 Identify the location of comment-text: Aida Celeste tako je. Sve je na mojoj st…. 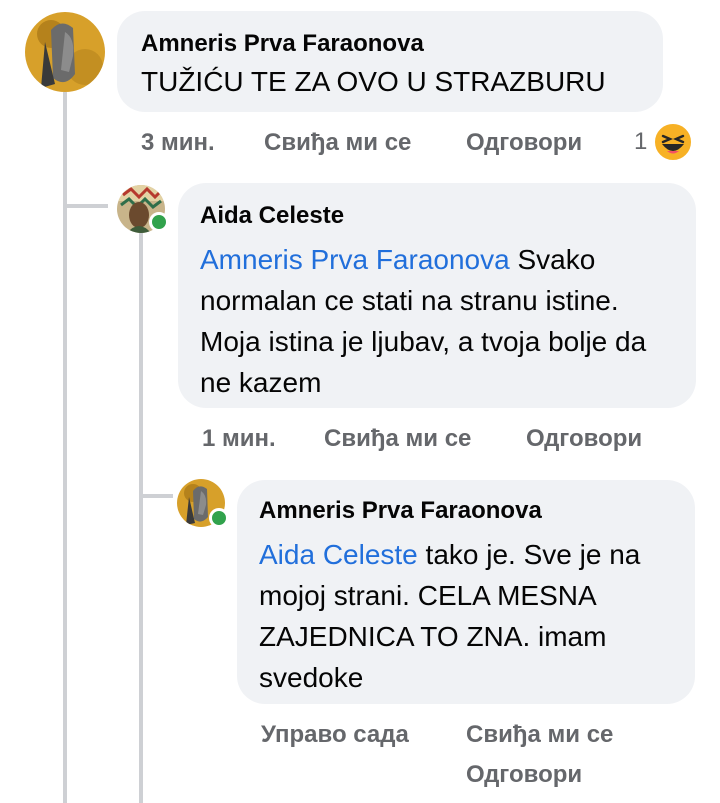
(466, 616).